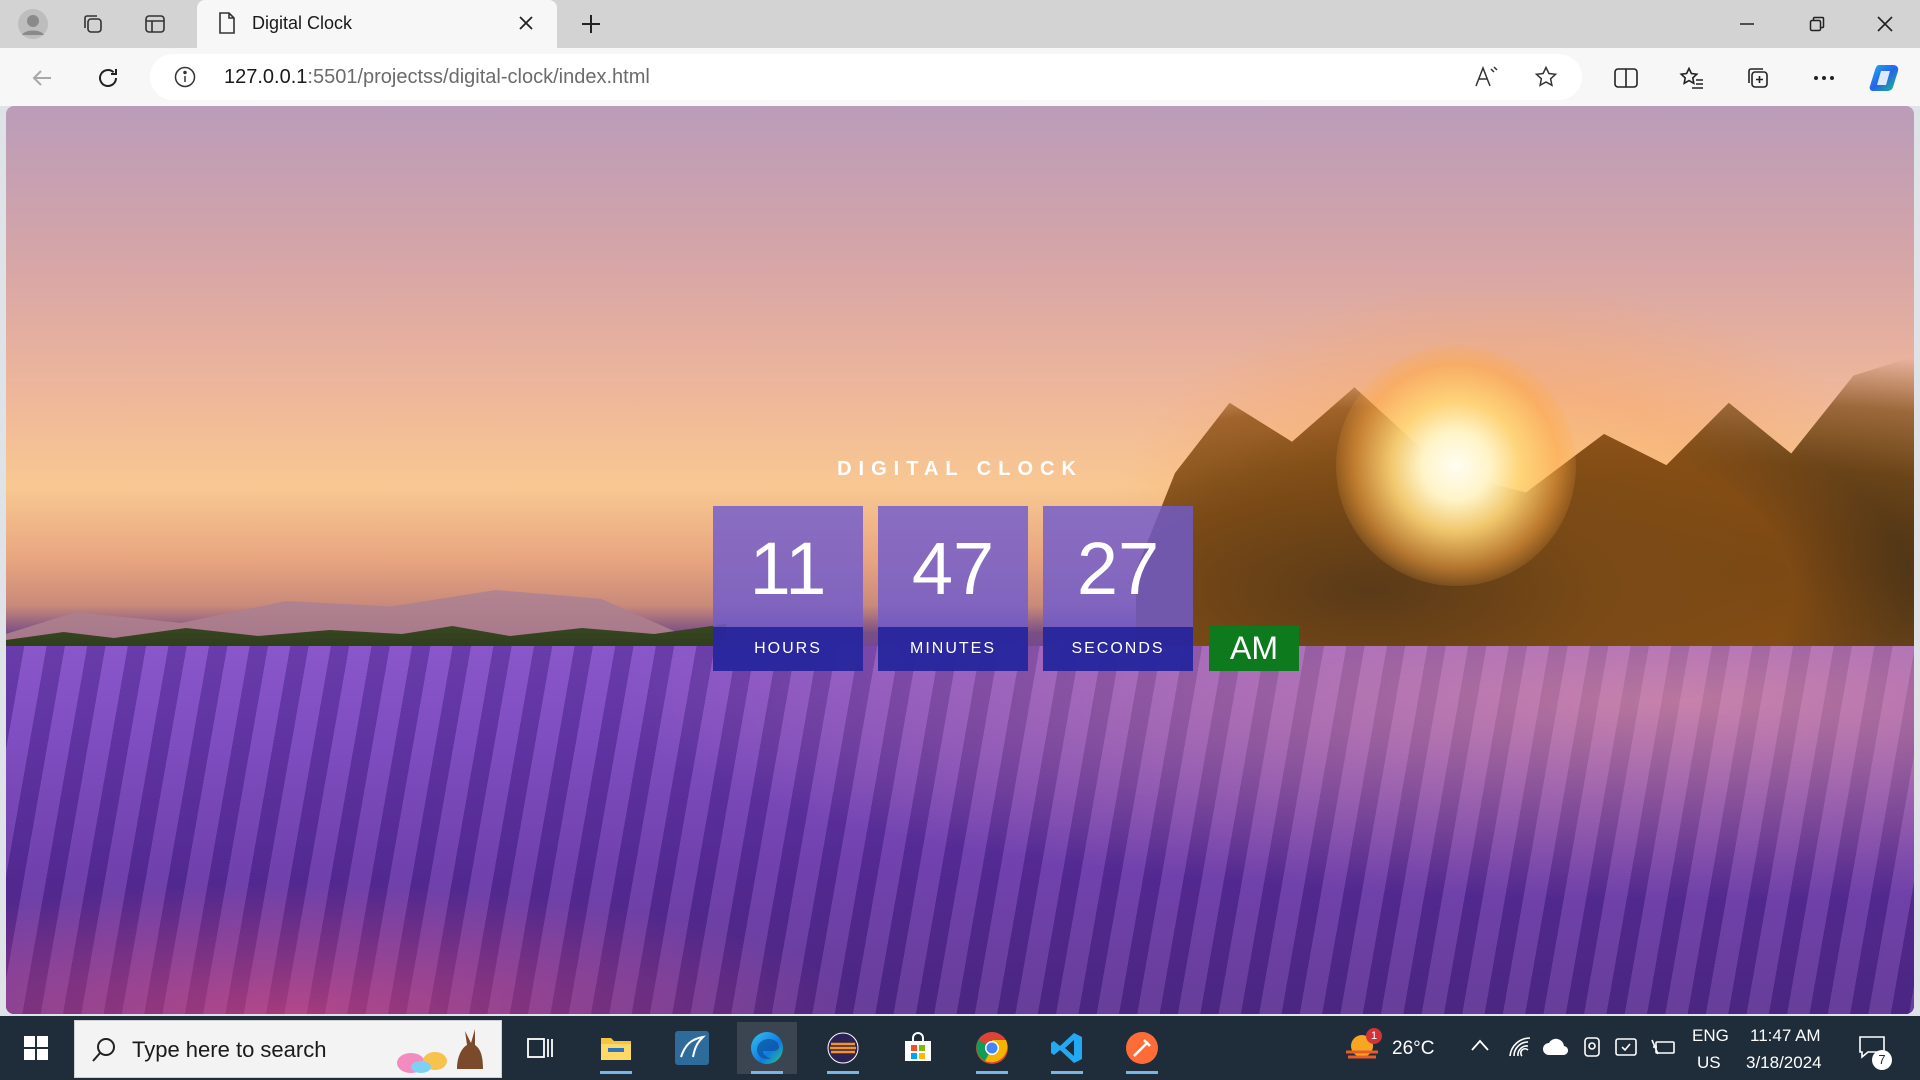 The image size is (1920, 1080). I want to click on profile-icon, so click(33, 24).